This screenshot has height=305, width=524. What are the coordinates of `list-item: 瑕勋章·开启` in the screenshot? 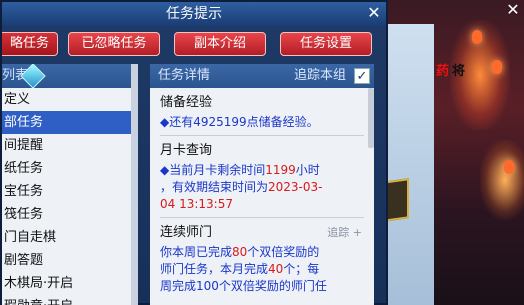 It's located at (70, 300).